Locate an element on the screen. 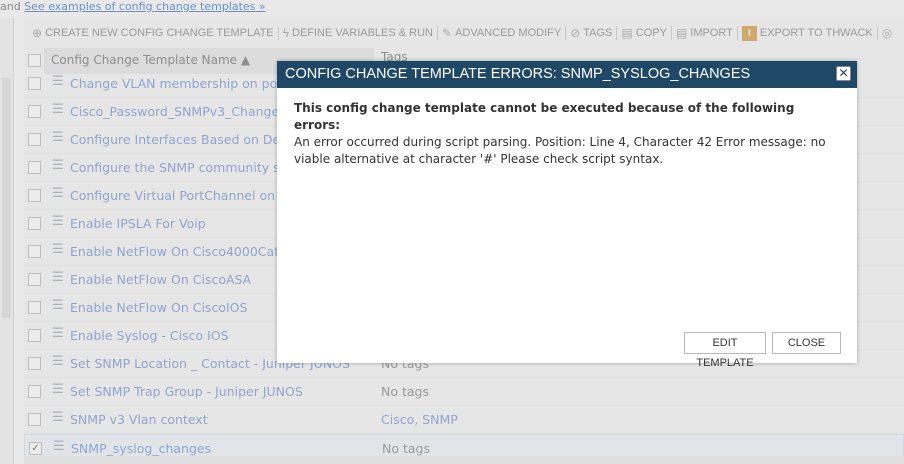 This screenshot has height=464, width=904. toolbar-label: ADVANCED MODIFY is located at coordinates (508, 33).